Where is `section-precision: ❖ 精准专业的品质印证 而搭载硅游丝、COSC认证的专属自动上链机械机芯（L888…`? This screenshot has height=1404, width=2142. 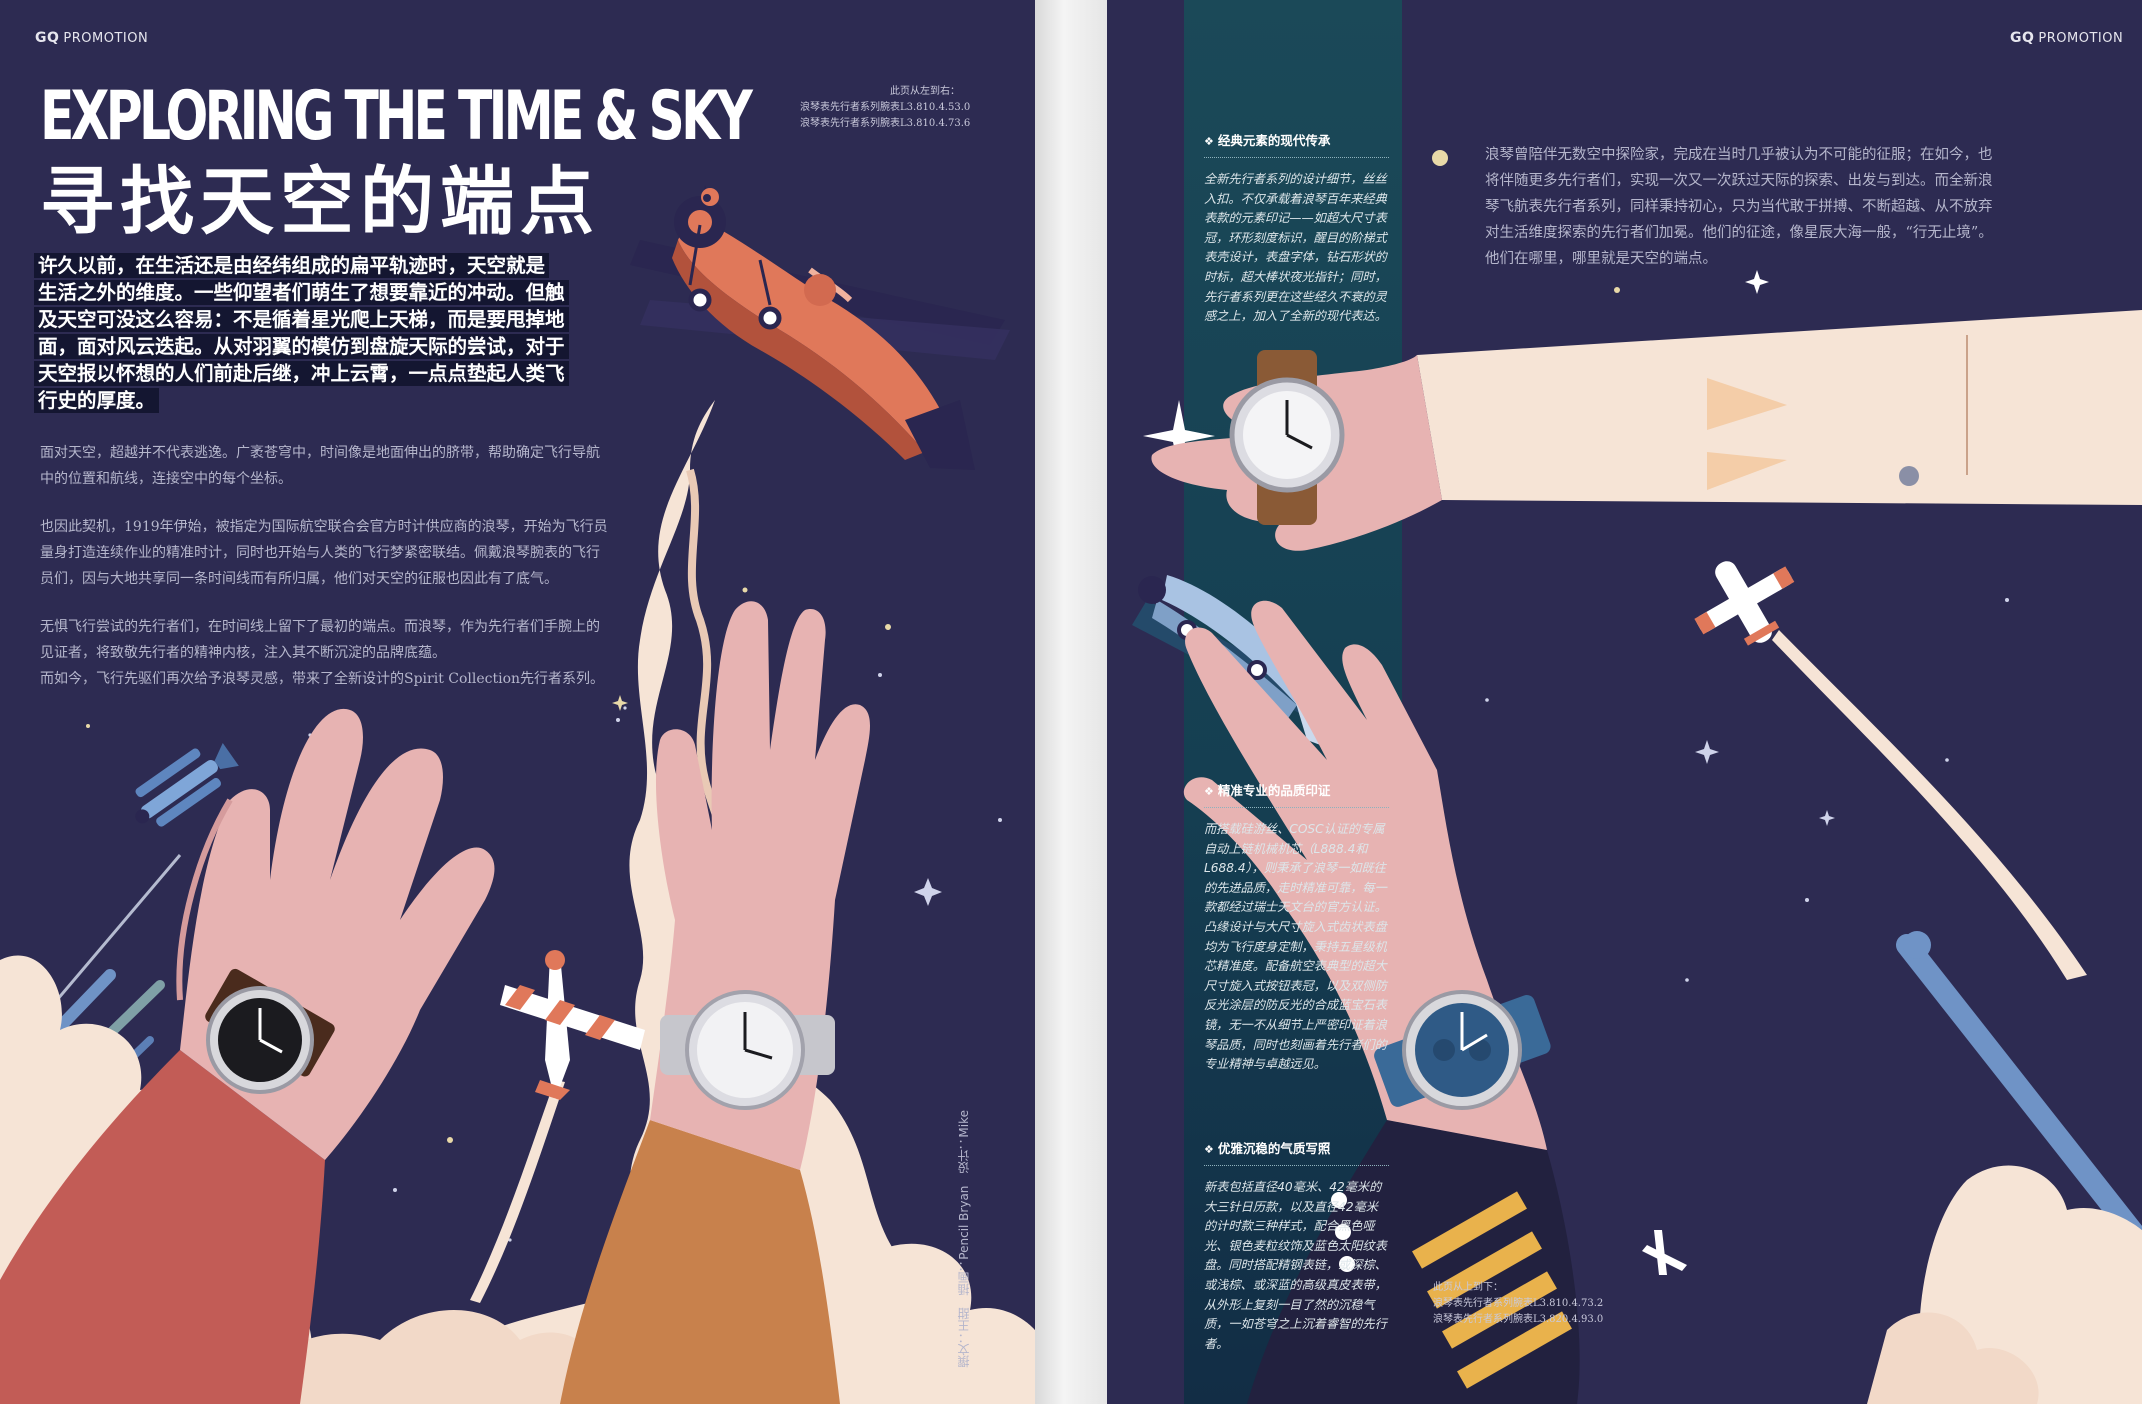 section-precision: ❖ 精准专业的品质印证 而搭载硅游丝、COSC认证的专属自动上链机械机芯（L888… is located at coordinates (1296, 927).